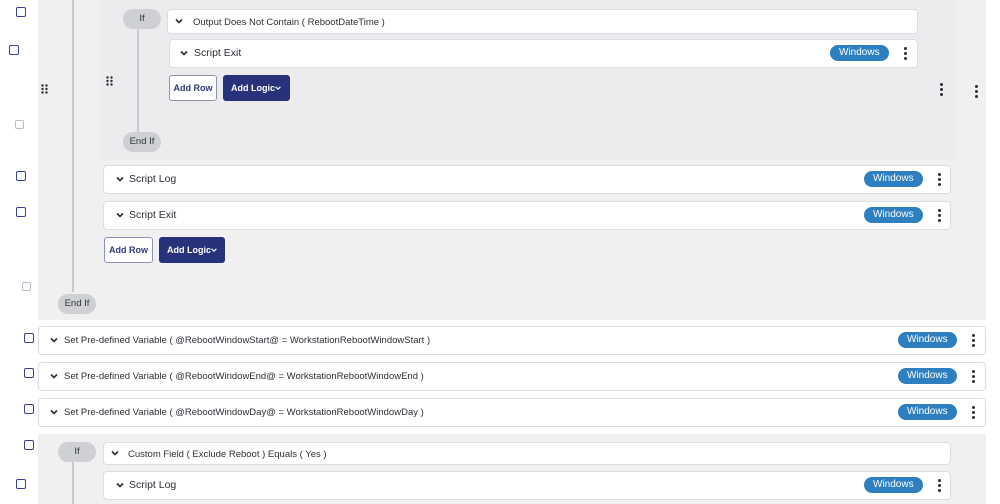  What do you see at coordinates (142, 142) in the screenshot?
I see `inner-end-if-pill: End If` at bounding box center [142, 142].